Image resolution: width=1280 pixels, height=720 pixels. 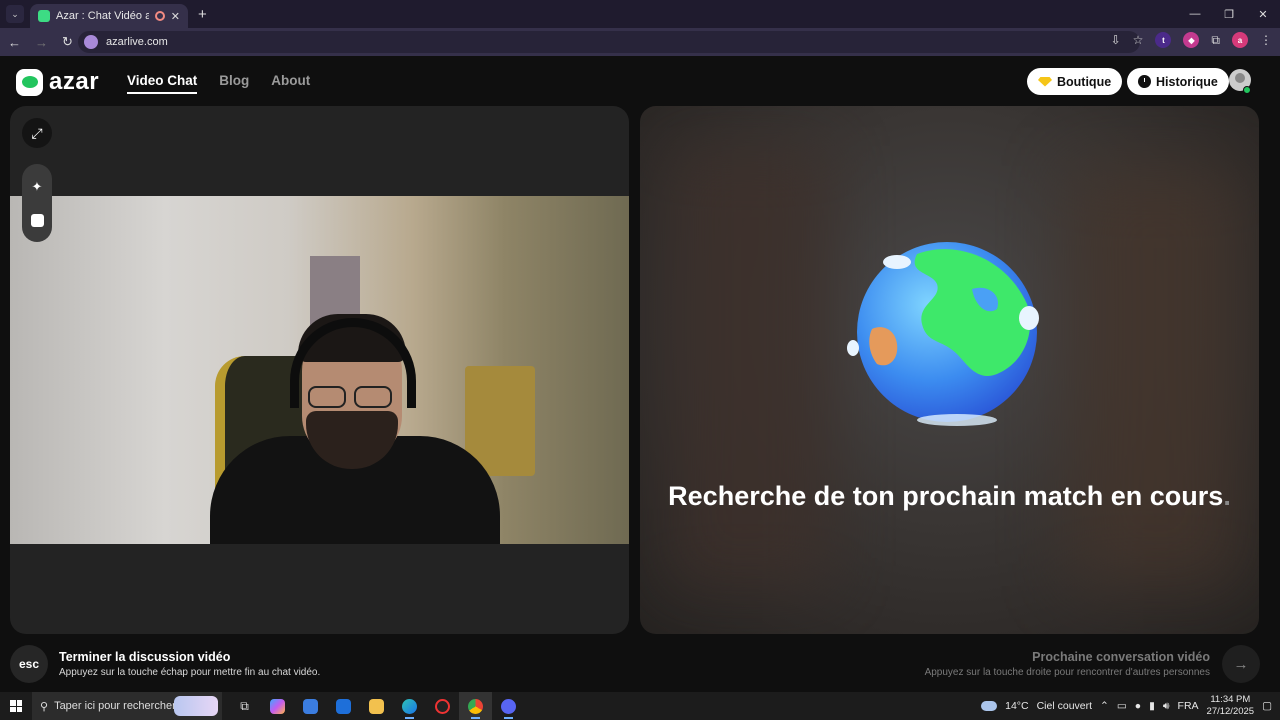 I want to click on window-close-icon: ✕, so click(x=1263, y=14).